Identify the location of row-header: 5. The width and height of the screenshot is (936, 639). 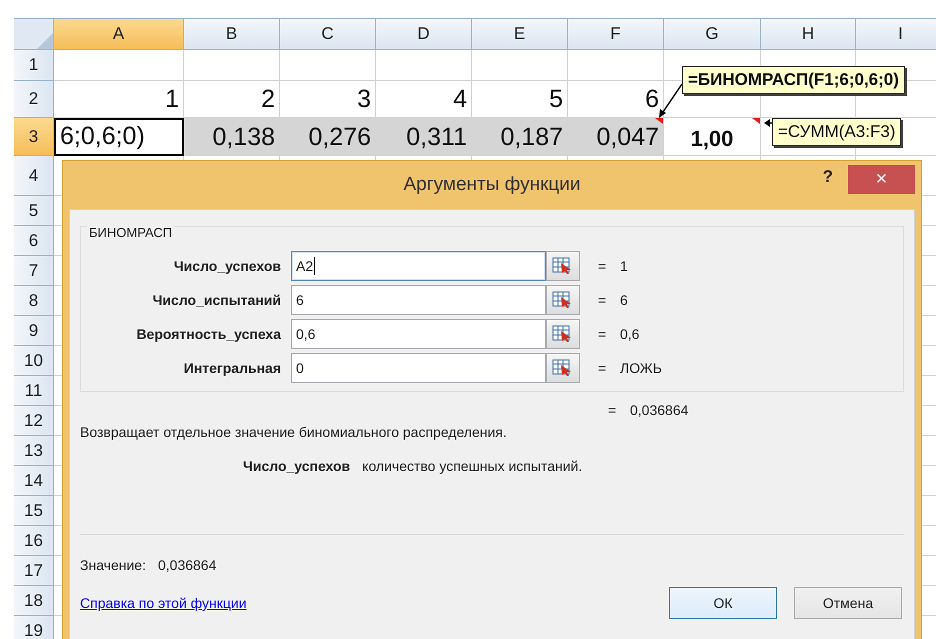
(34, 211).